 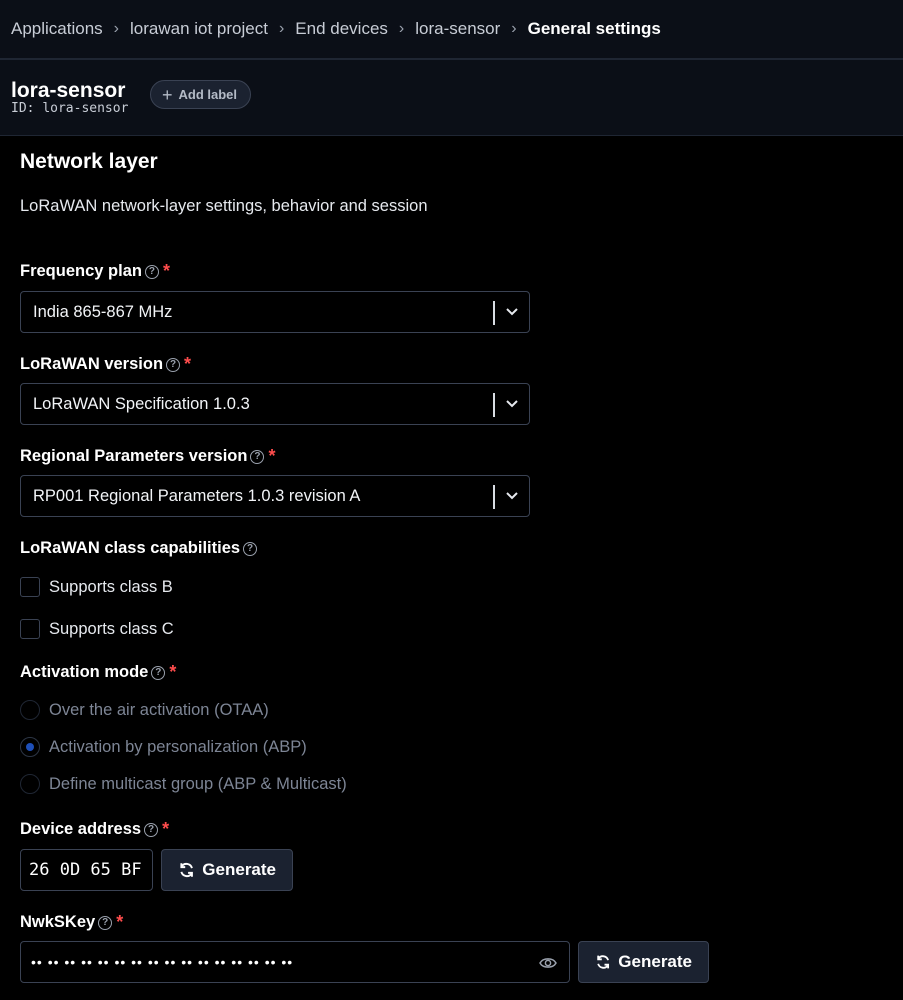 I want to click on device-address-generate-button: Generate, so click(x=227, y=870).